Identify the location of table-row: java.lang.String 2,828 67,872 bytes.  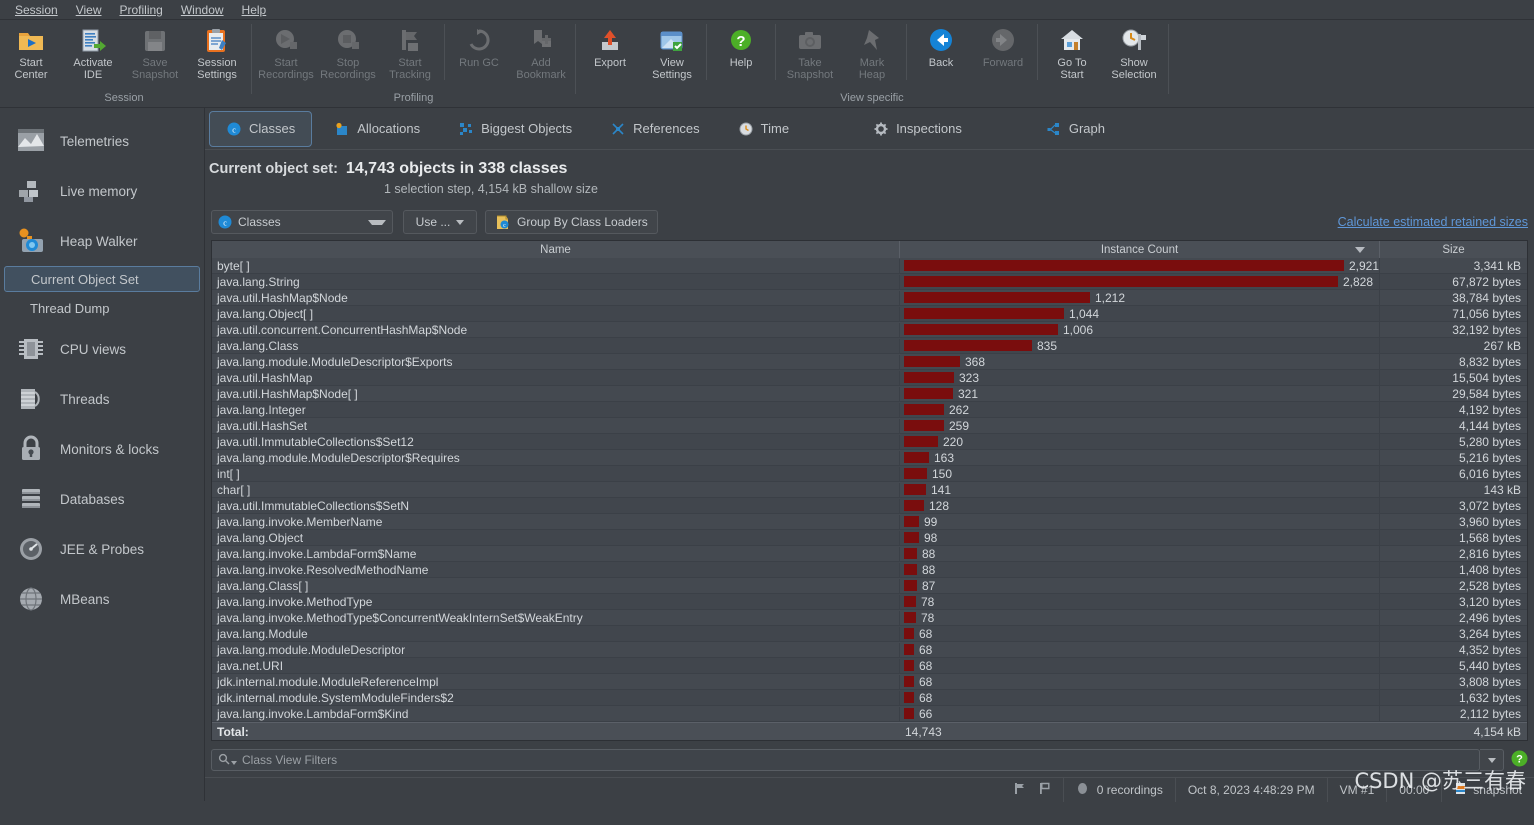
(869, 281).